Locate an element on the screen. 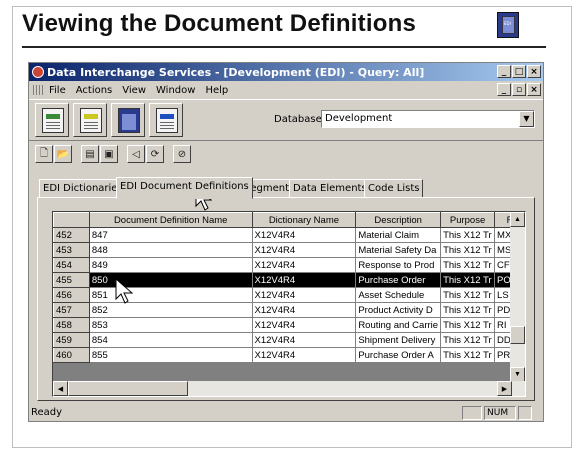  row-number: 458 is located at coordinates (71, 325).